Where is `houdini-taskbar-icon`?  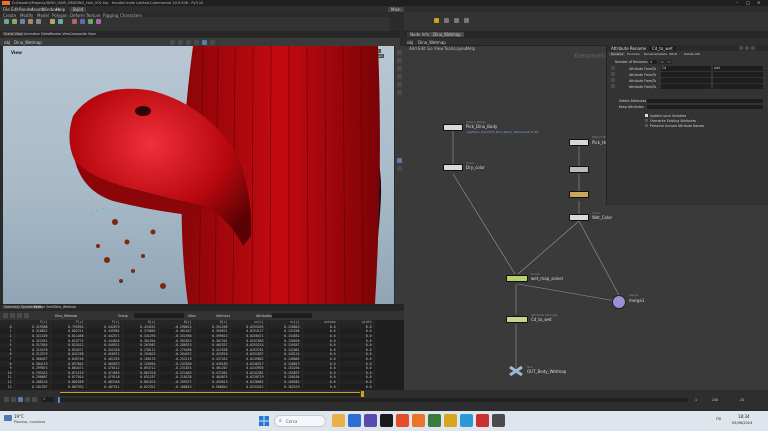
houdini-taskbar-icon is located at coordinates (418, 420).